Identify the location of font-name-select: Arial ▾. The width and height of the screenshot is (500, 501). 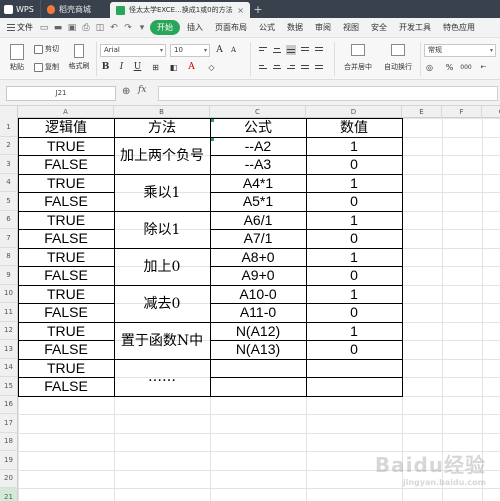
(133, 50).